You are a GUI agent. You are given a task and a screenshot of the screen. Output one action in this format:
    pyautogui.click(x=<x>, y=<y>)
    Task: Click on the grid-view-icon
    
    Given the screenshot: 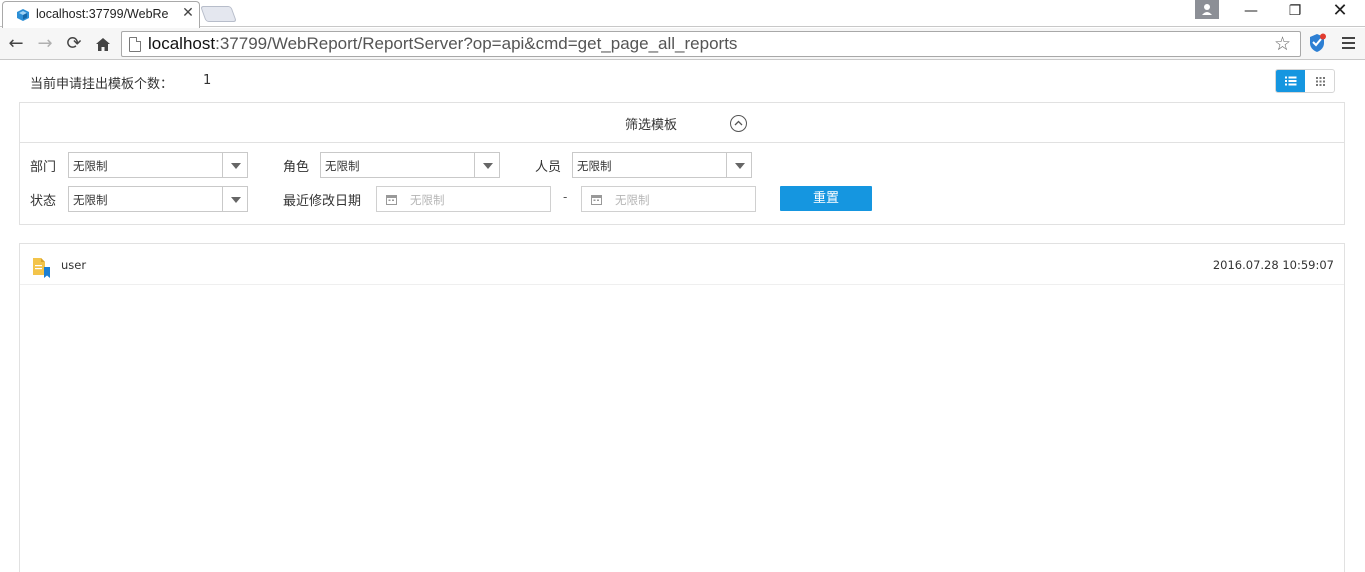 What is the action you would take?
    pyautogui.click(x=1320, y=81)
    